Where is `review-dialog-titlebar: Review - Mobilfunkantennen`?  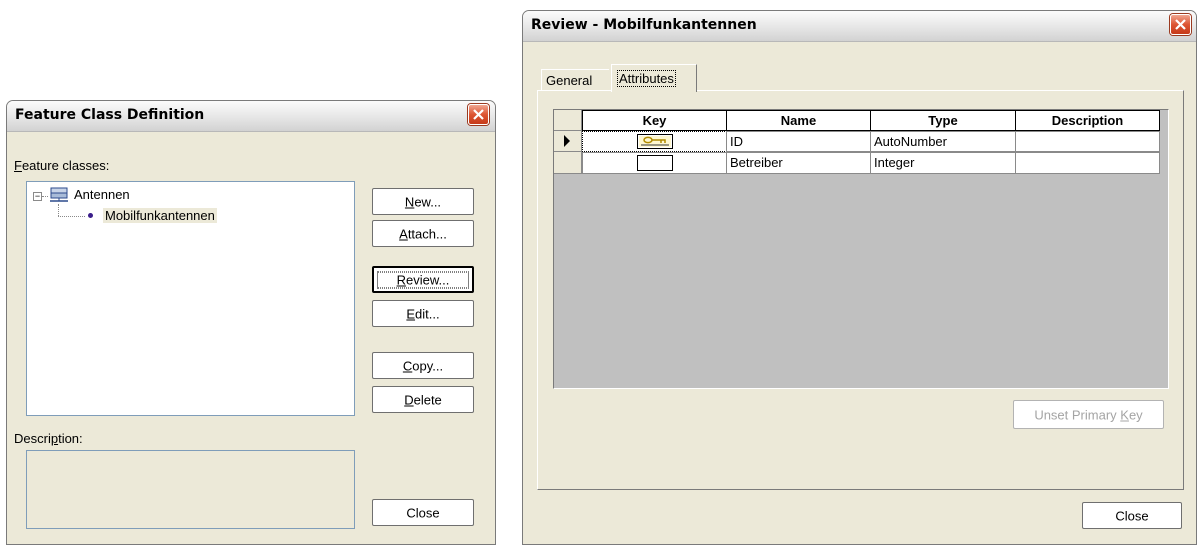 review-dialog-titlebar: Review - Mobilfunkantennen is located at coordinates (859, 26).